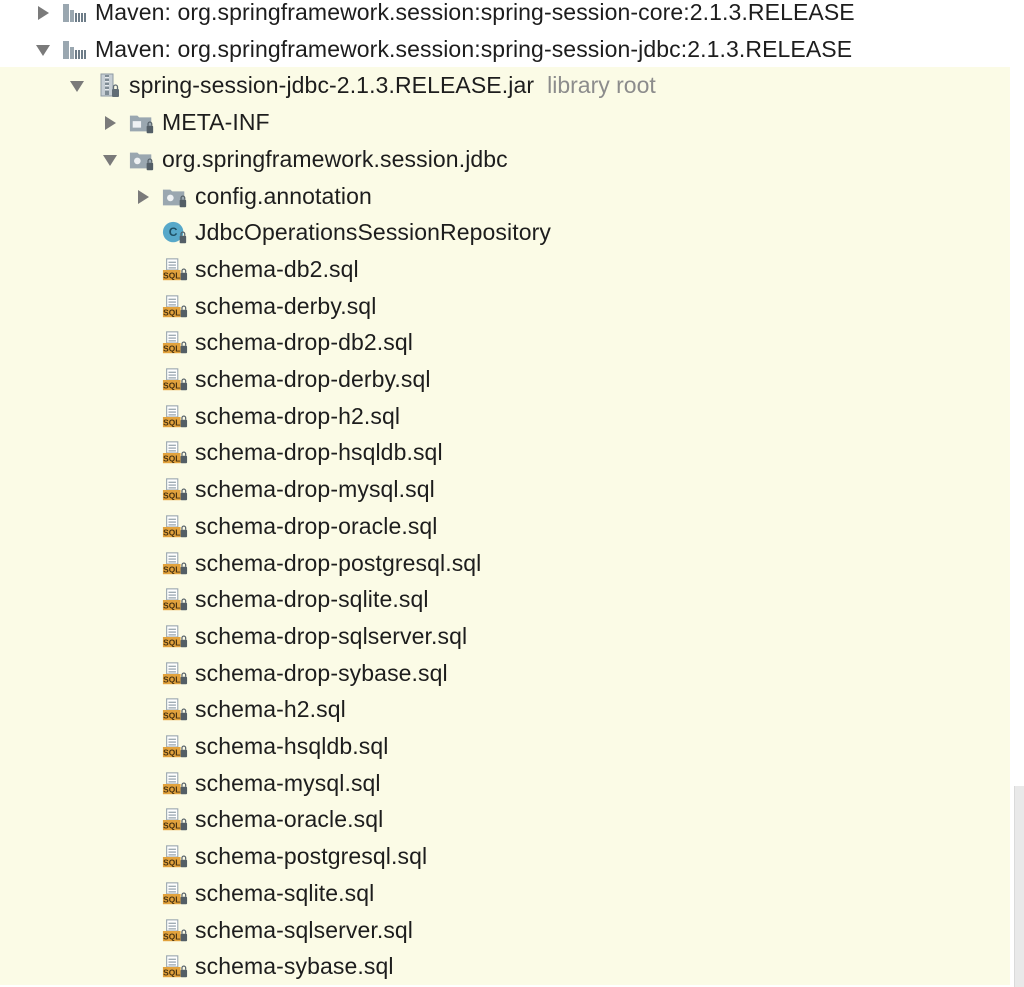 This screenshot has width=1024, height=987. What do you see at coordinates (505, 893) in the screenshot?
I see `tree-row: SQL schema-sqlite.sql` at bounding box center [505, 893].